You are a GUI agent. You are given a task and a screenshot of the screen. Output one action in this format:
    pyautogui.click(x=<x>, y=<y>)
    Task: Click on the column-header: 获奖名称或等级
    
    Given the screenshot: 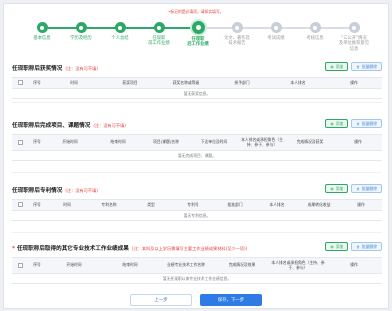 What is the action you would take?
    pyautogui.click(x=186, y=83)
    